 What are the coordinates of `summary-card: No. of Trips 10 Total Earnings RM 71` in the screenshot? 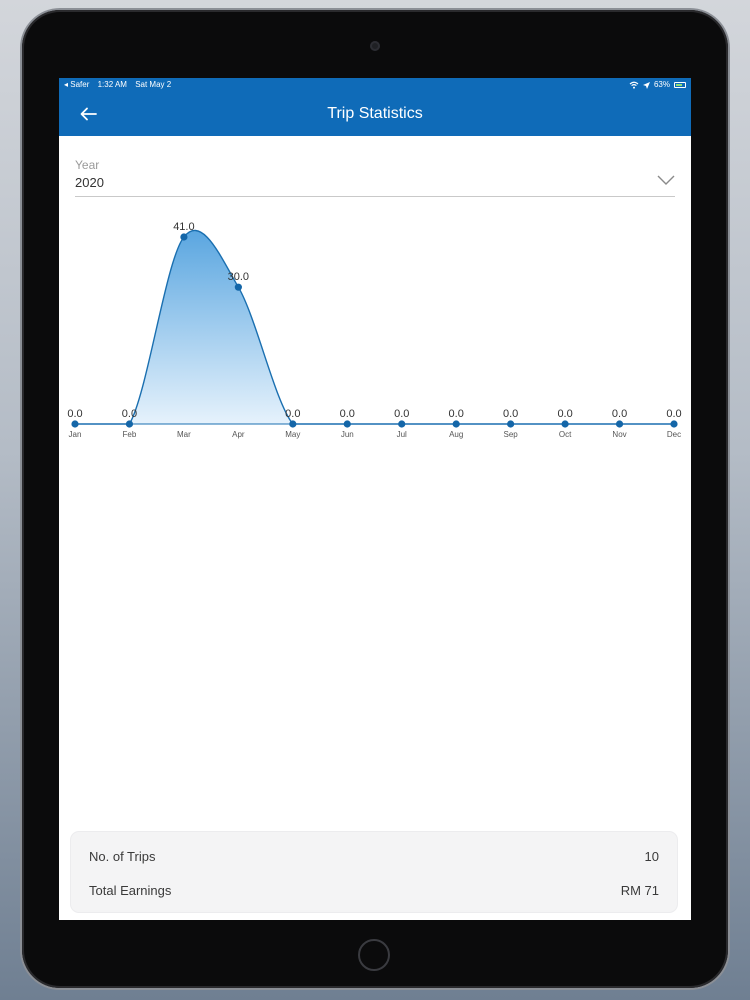 It's located at (374, 872).